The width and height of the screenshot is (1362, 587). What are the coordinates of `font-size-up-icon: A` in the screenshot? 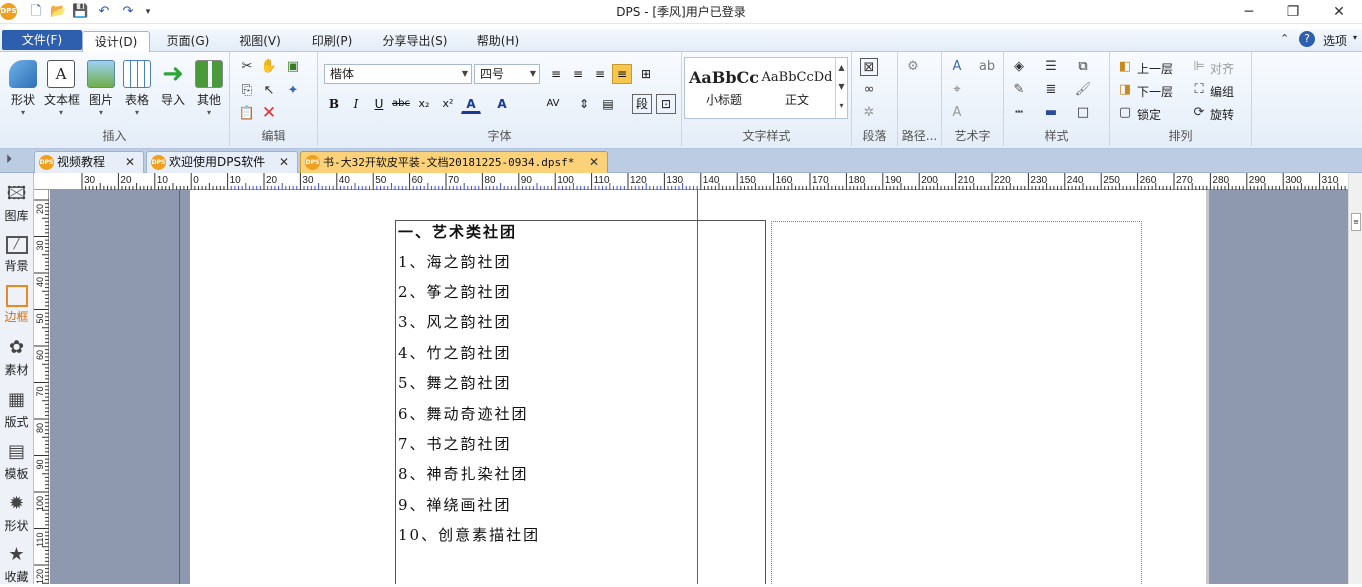 It's located at (502, 104).